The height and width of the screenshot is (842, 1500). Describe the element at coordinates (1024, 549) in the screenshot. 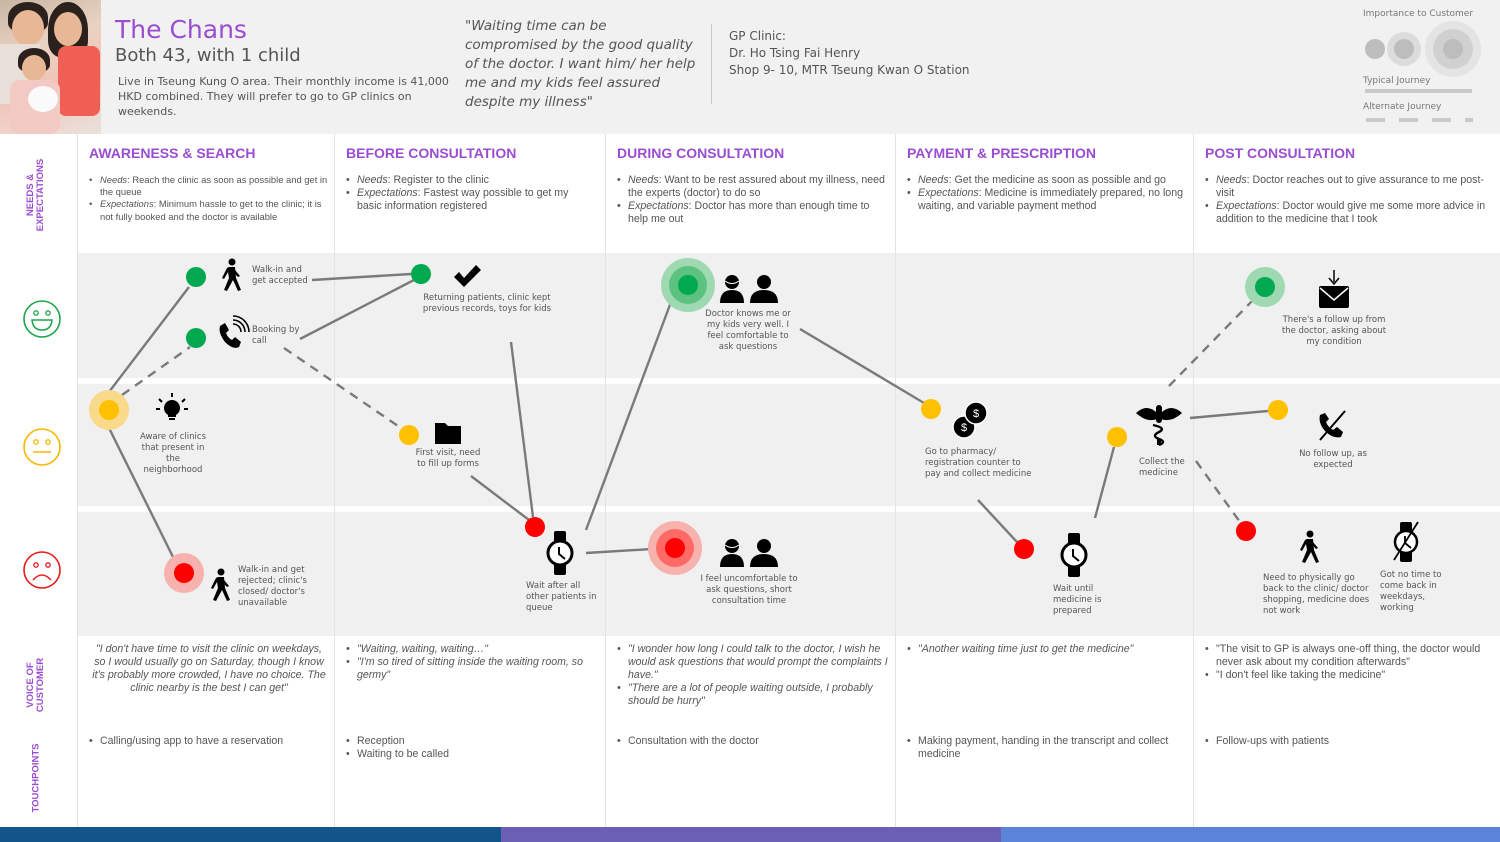

I see `journey-point-wait-medicine` at that location.